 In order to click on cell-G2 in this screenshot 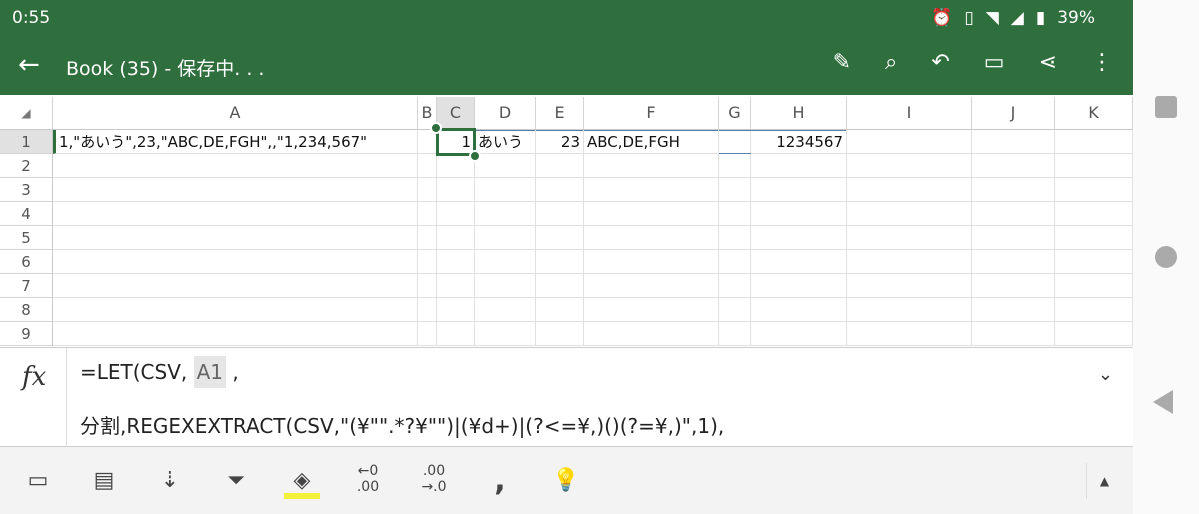, I will do `click(735, 166)`.